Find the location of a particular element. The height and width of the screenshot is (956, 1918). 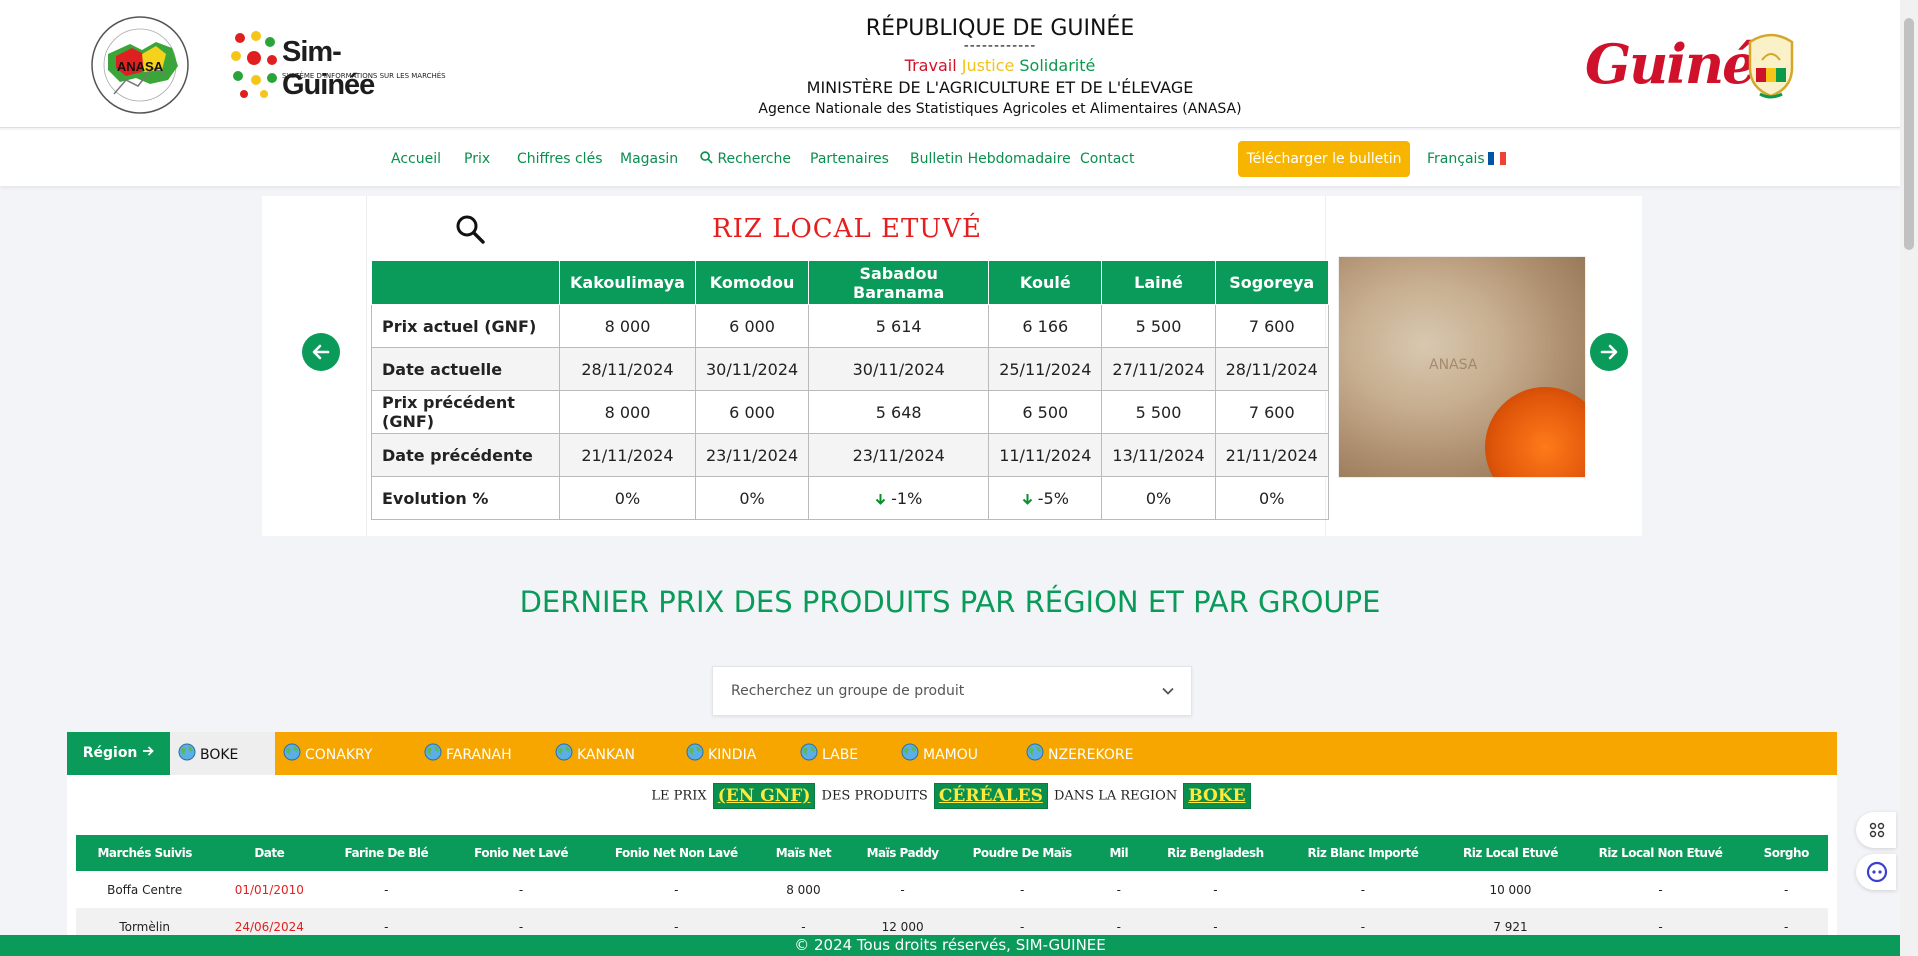

tab-kindia: KINDIA is located at coordinates (717, 753).